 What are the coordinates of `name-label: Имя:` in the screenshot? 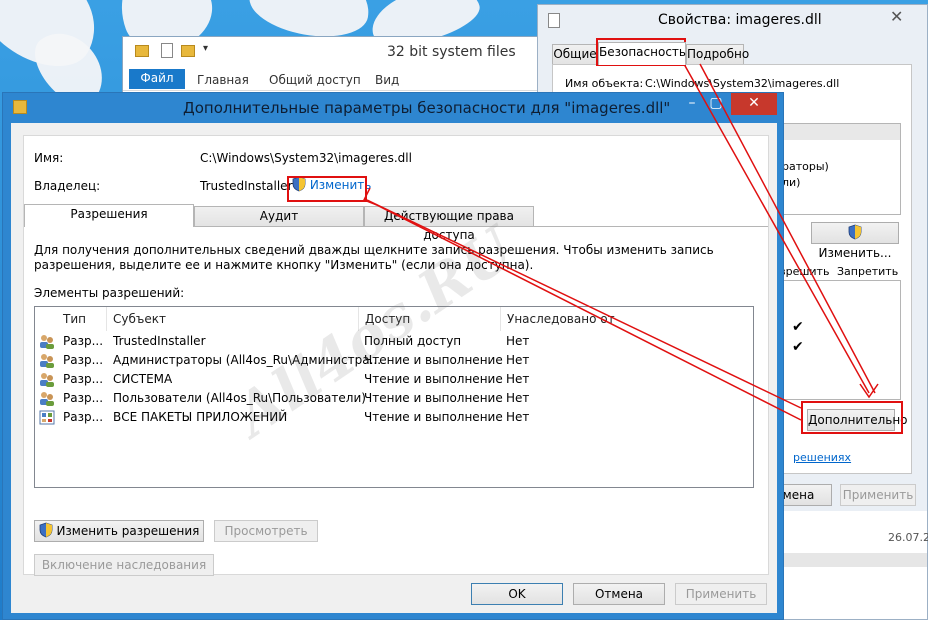 It's located at (49, 158).